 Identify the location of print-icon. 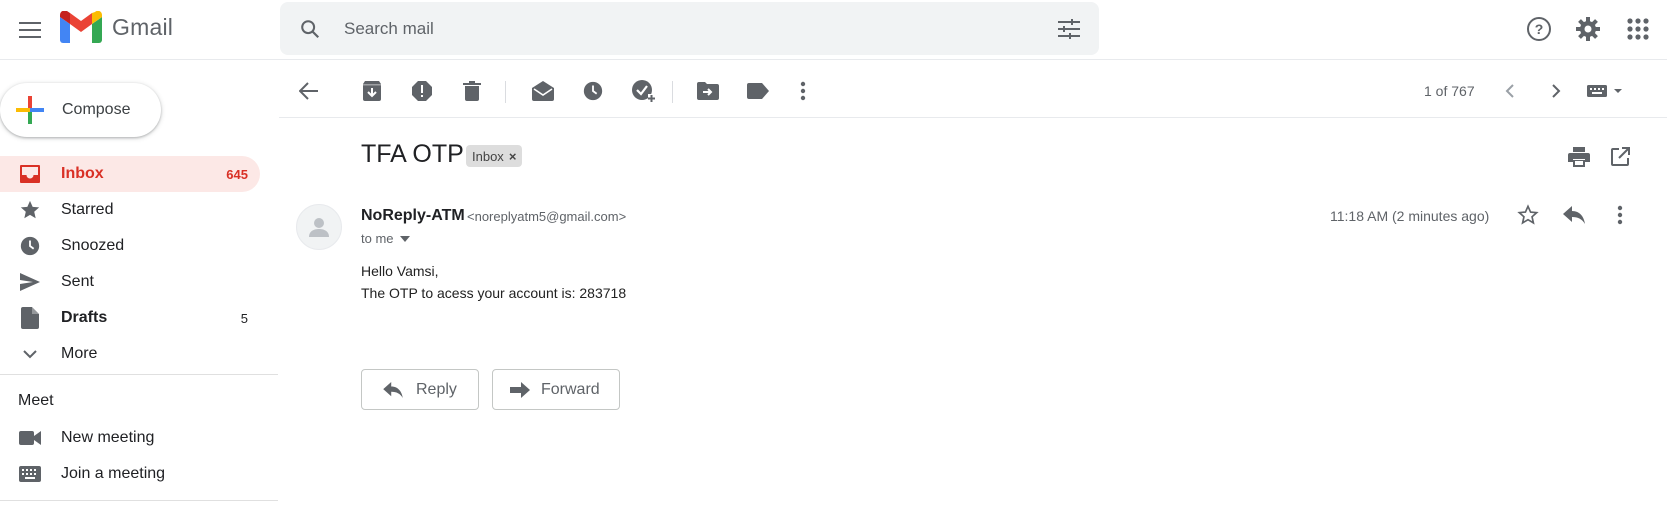
(1579, 157).